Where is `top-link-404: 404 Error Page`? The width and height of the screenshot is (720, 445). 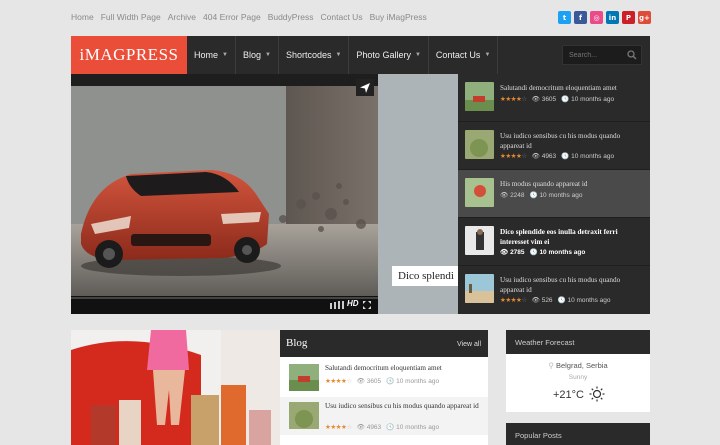 top-link-404: 404 Error Page is located at coordinates (232, 17).